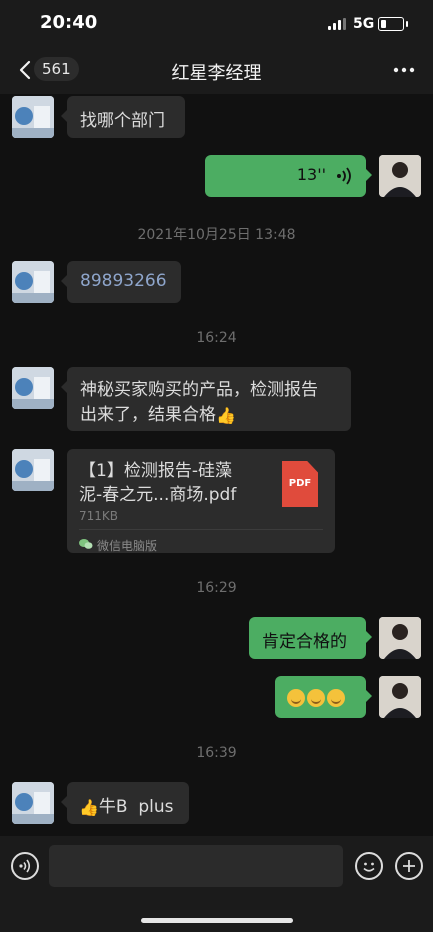  I want to click on timestamp: 16:29, so click(216, 588).